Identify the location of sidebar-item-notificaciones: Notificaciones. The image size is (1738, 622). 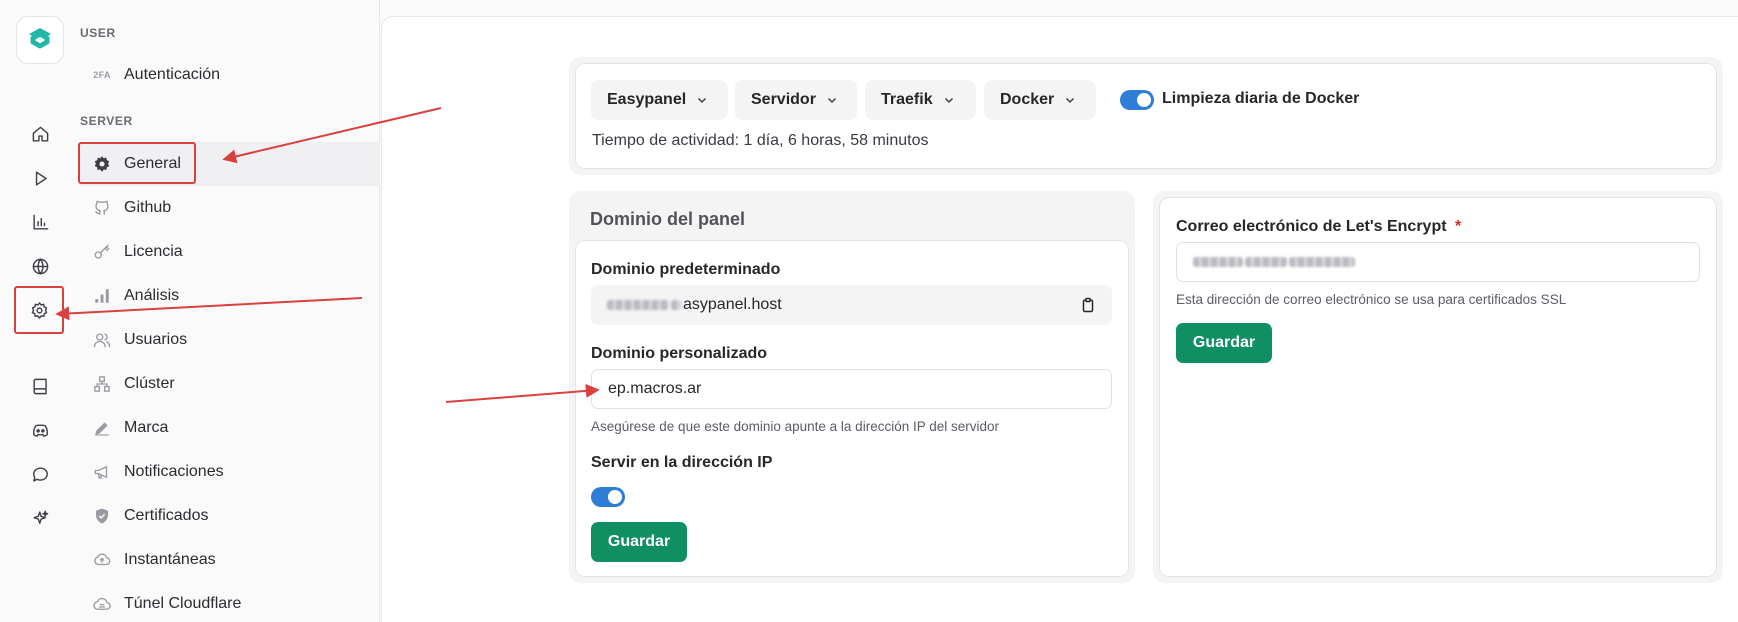
(230, 472).